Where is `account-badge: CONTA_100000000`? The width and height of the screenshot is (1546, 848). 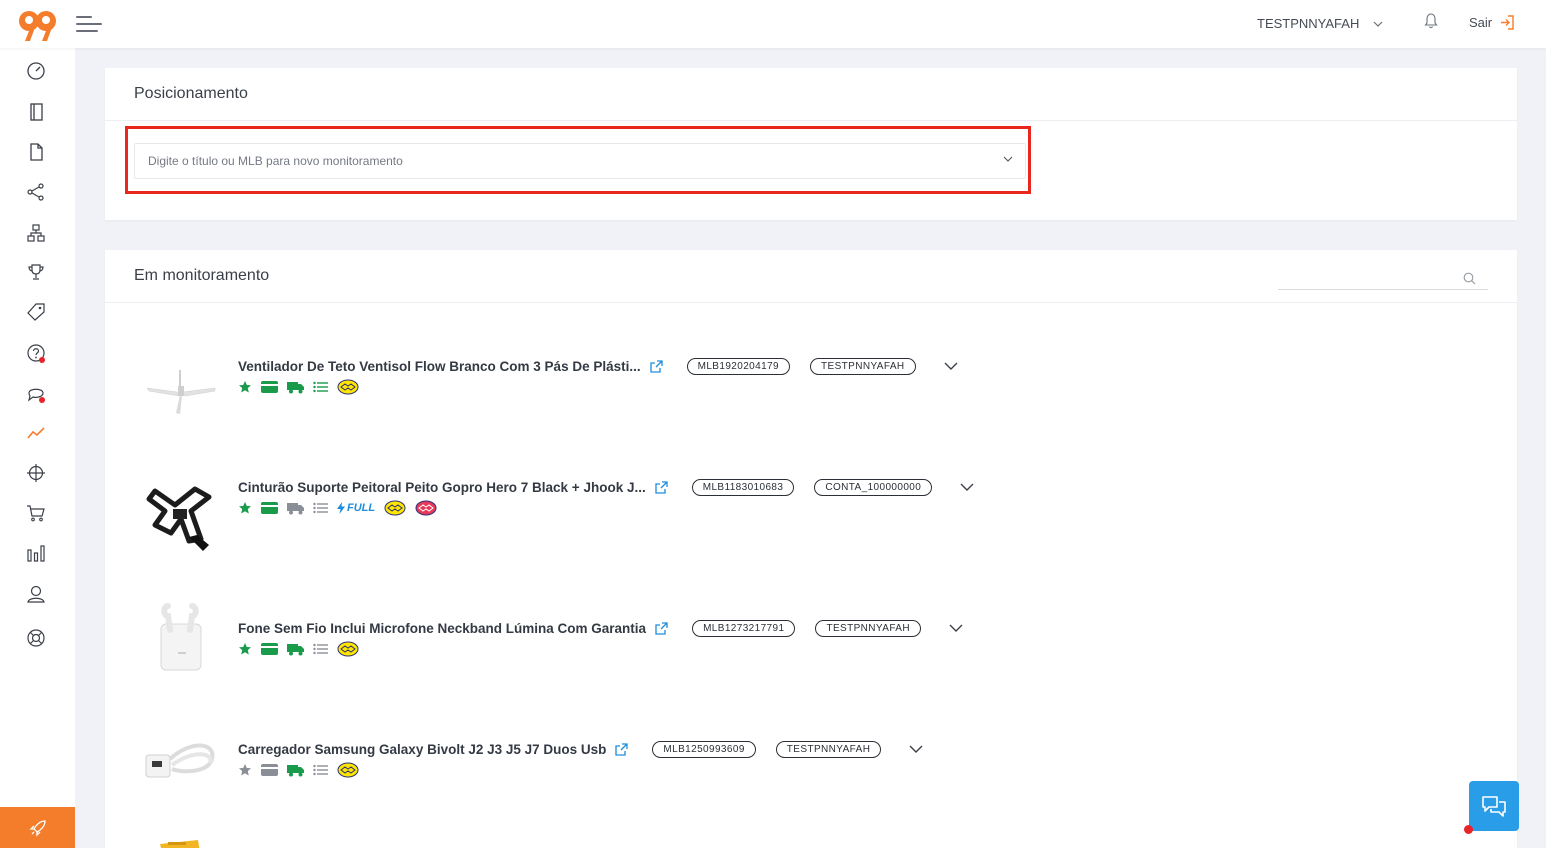 account-badge: CONTA_100000000 is located at coordinates (873, 487).